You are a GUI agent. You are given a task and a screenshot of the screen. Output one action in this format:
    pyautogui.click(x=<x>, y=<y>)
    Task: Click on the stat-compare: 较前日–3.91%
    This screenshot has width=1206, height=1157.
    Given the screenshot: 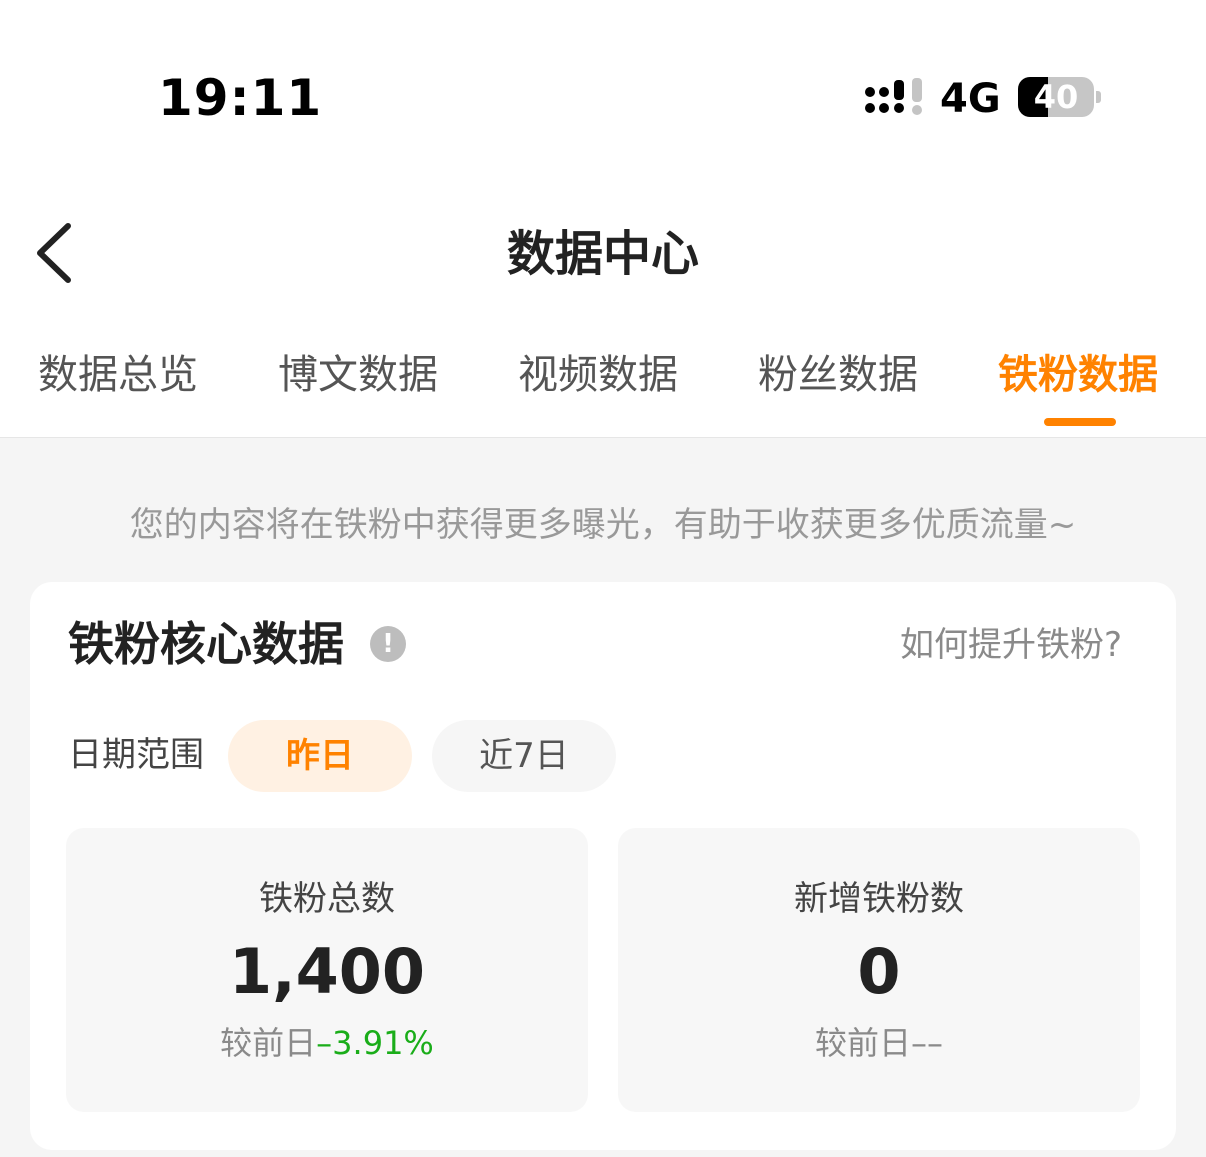 What is the action you would take?
    pyautogui.click(x=327, y=1043)
    